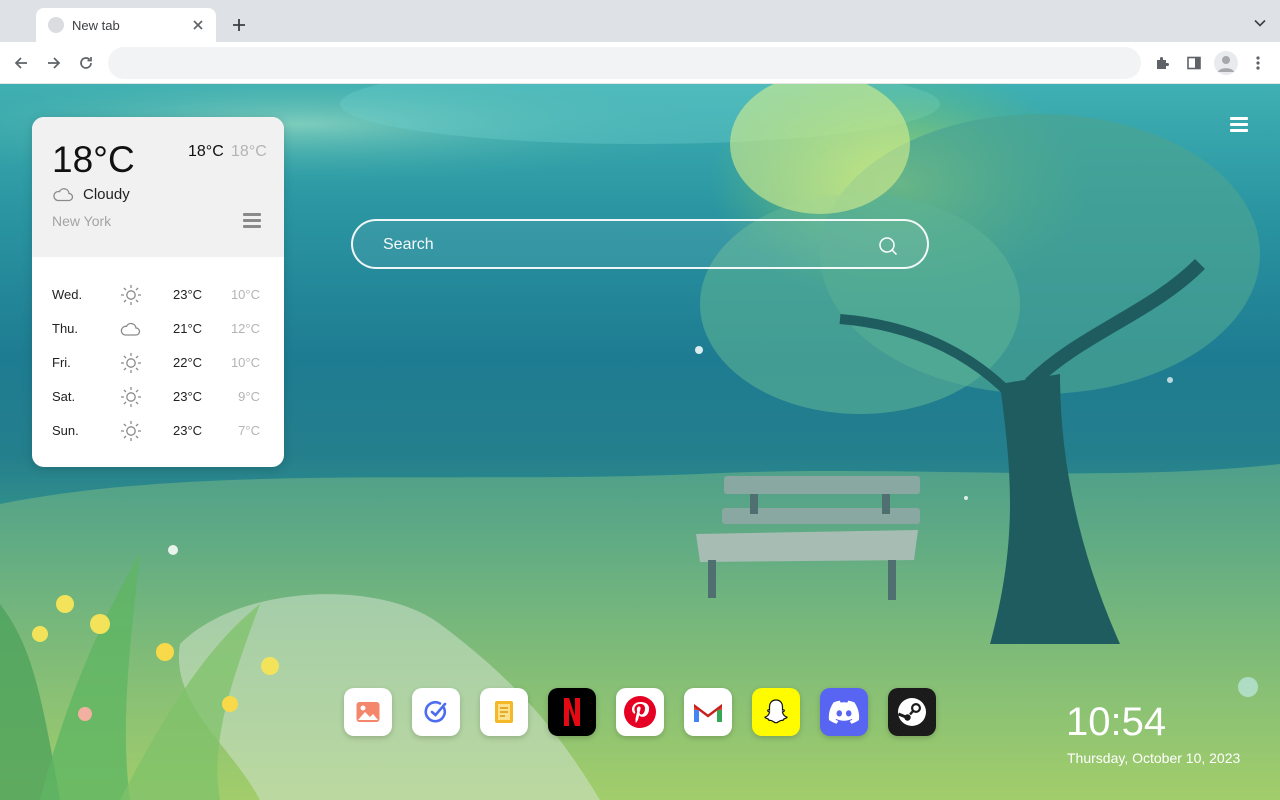 The height and width of the screenshot is (800, 1280). What do you see at coordinates (624, 63) in the screenshot?
I see `address-bar` at bounding box center [624, 63].